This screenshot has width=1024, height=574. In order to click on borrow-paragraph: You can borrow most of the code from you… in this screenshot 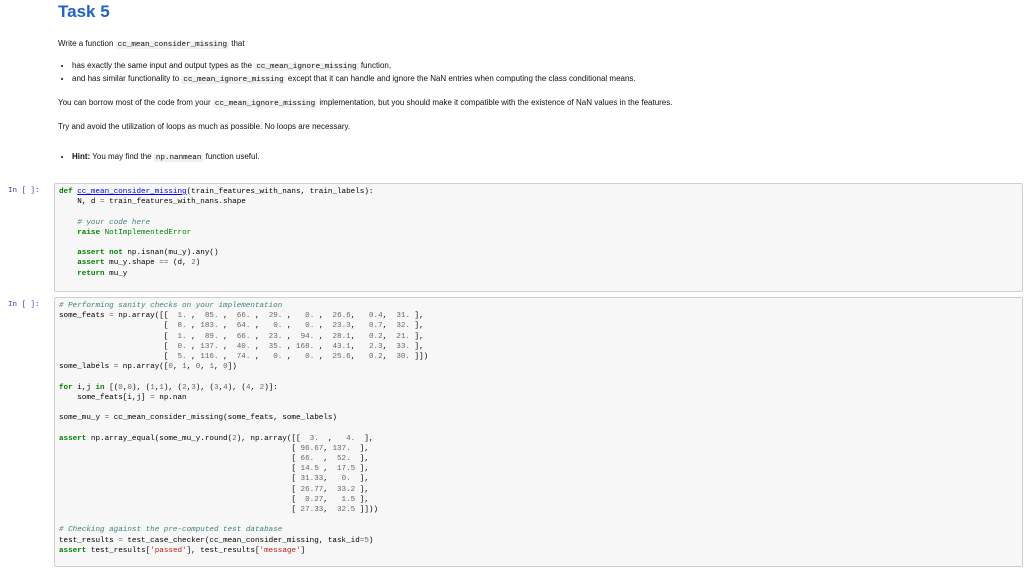, I will do `click(365, 103)`.